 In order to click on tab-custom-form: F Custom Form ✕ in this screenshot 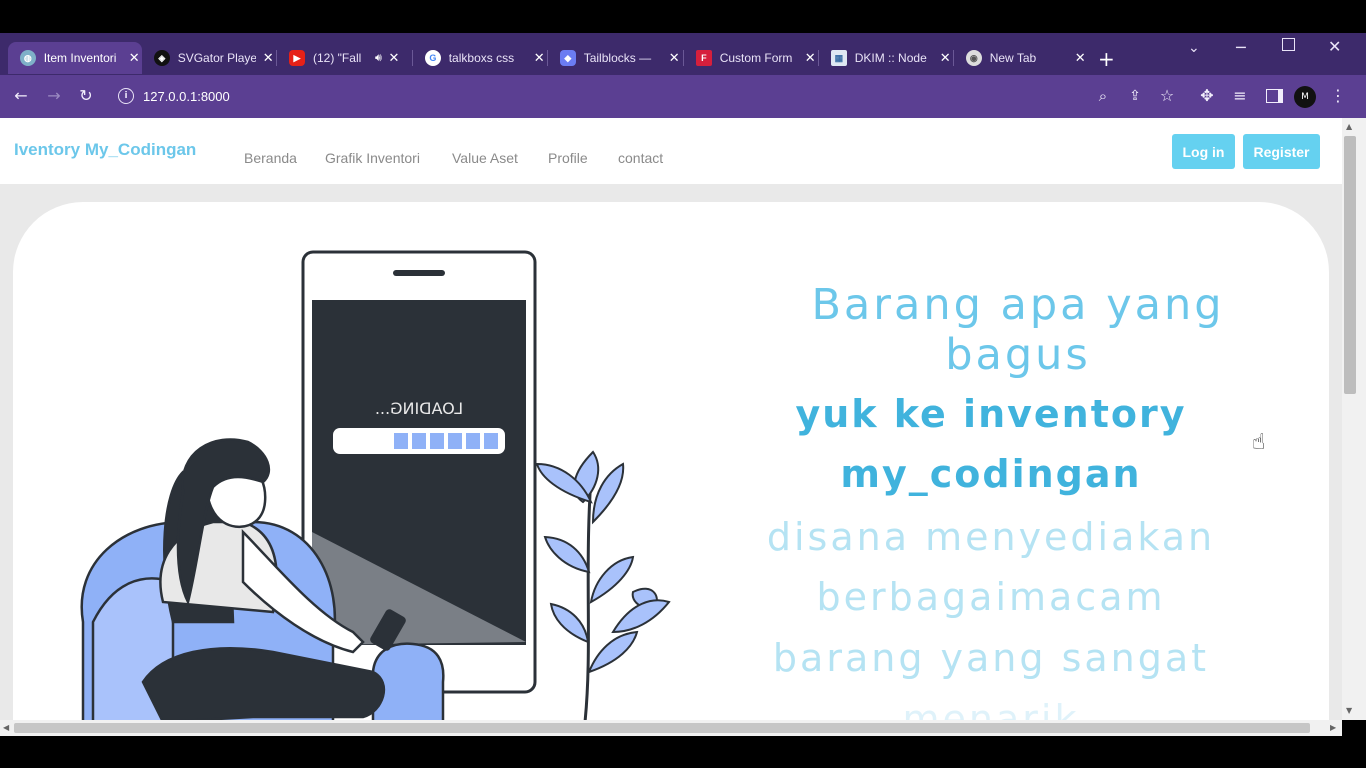, I will do `click(751, 58)`.